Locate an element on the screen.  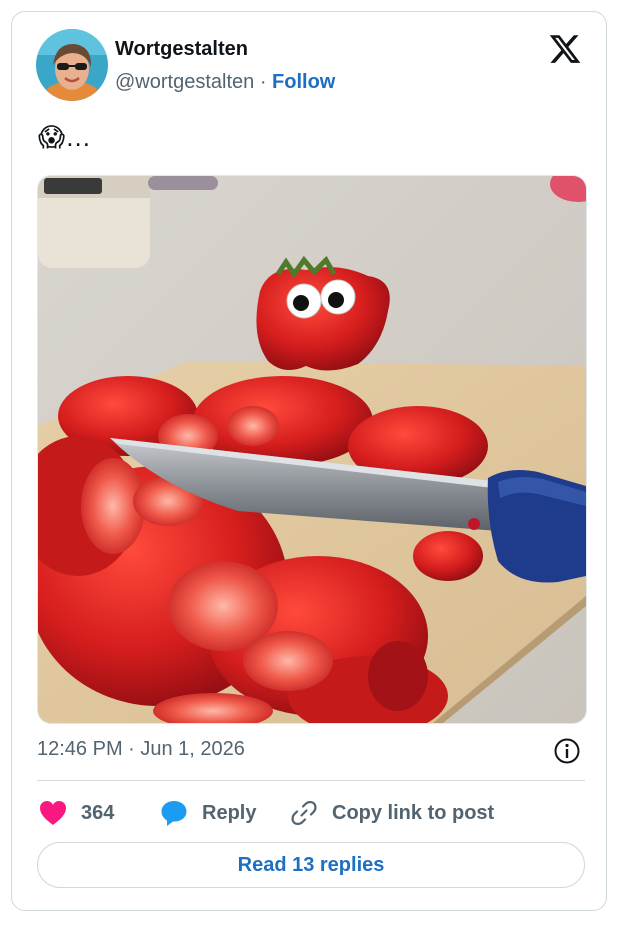
copy-link-label: Copy link to post is located at coordinates (413, 812).